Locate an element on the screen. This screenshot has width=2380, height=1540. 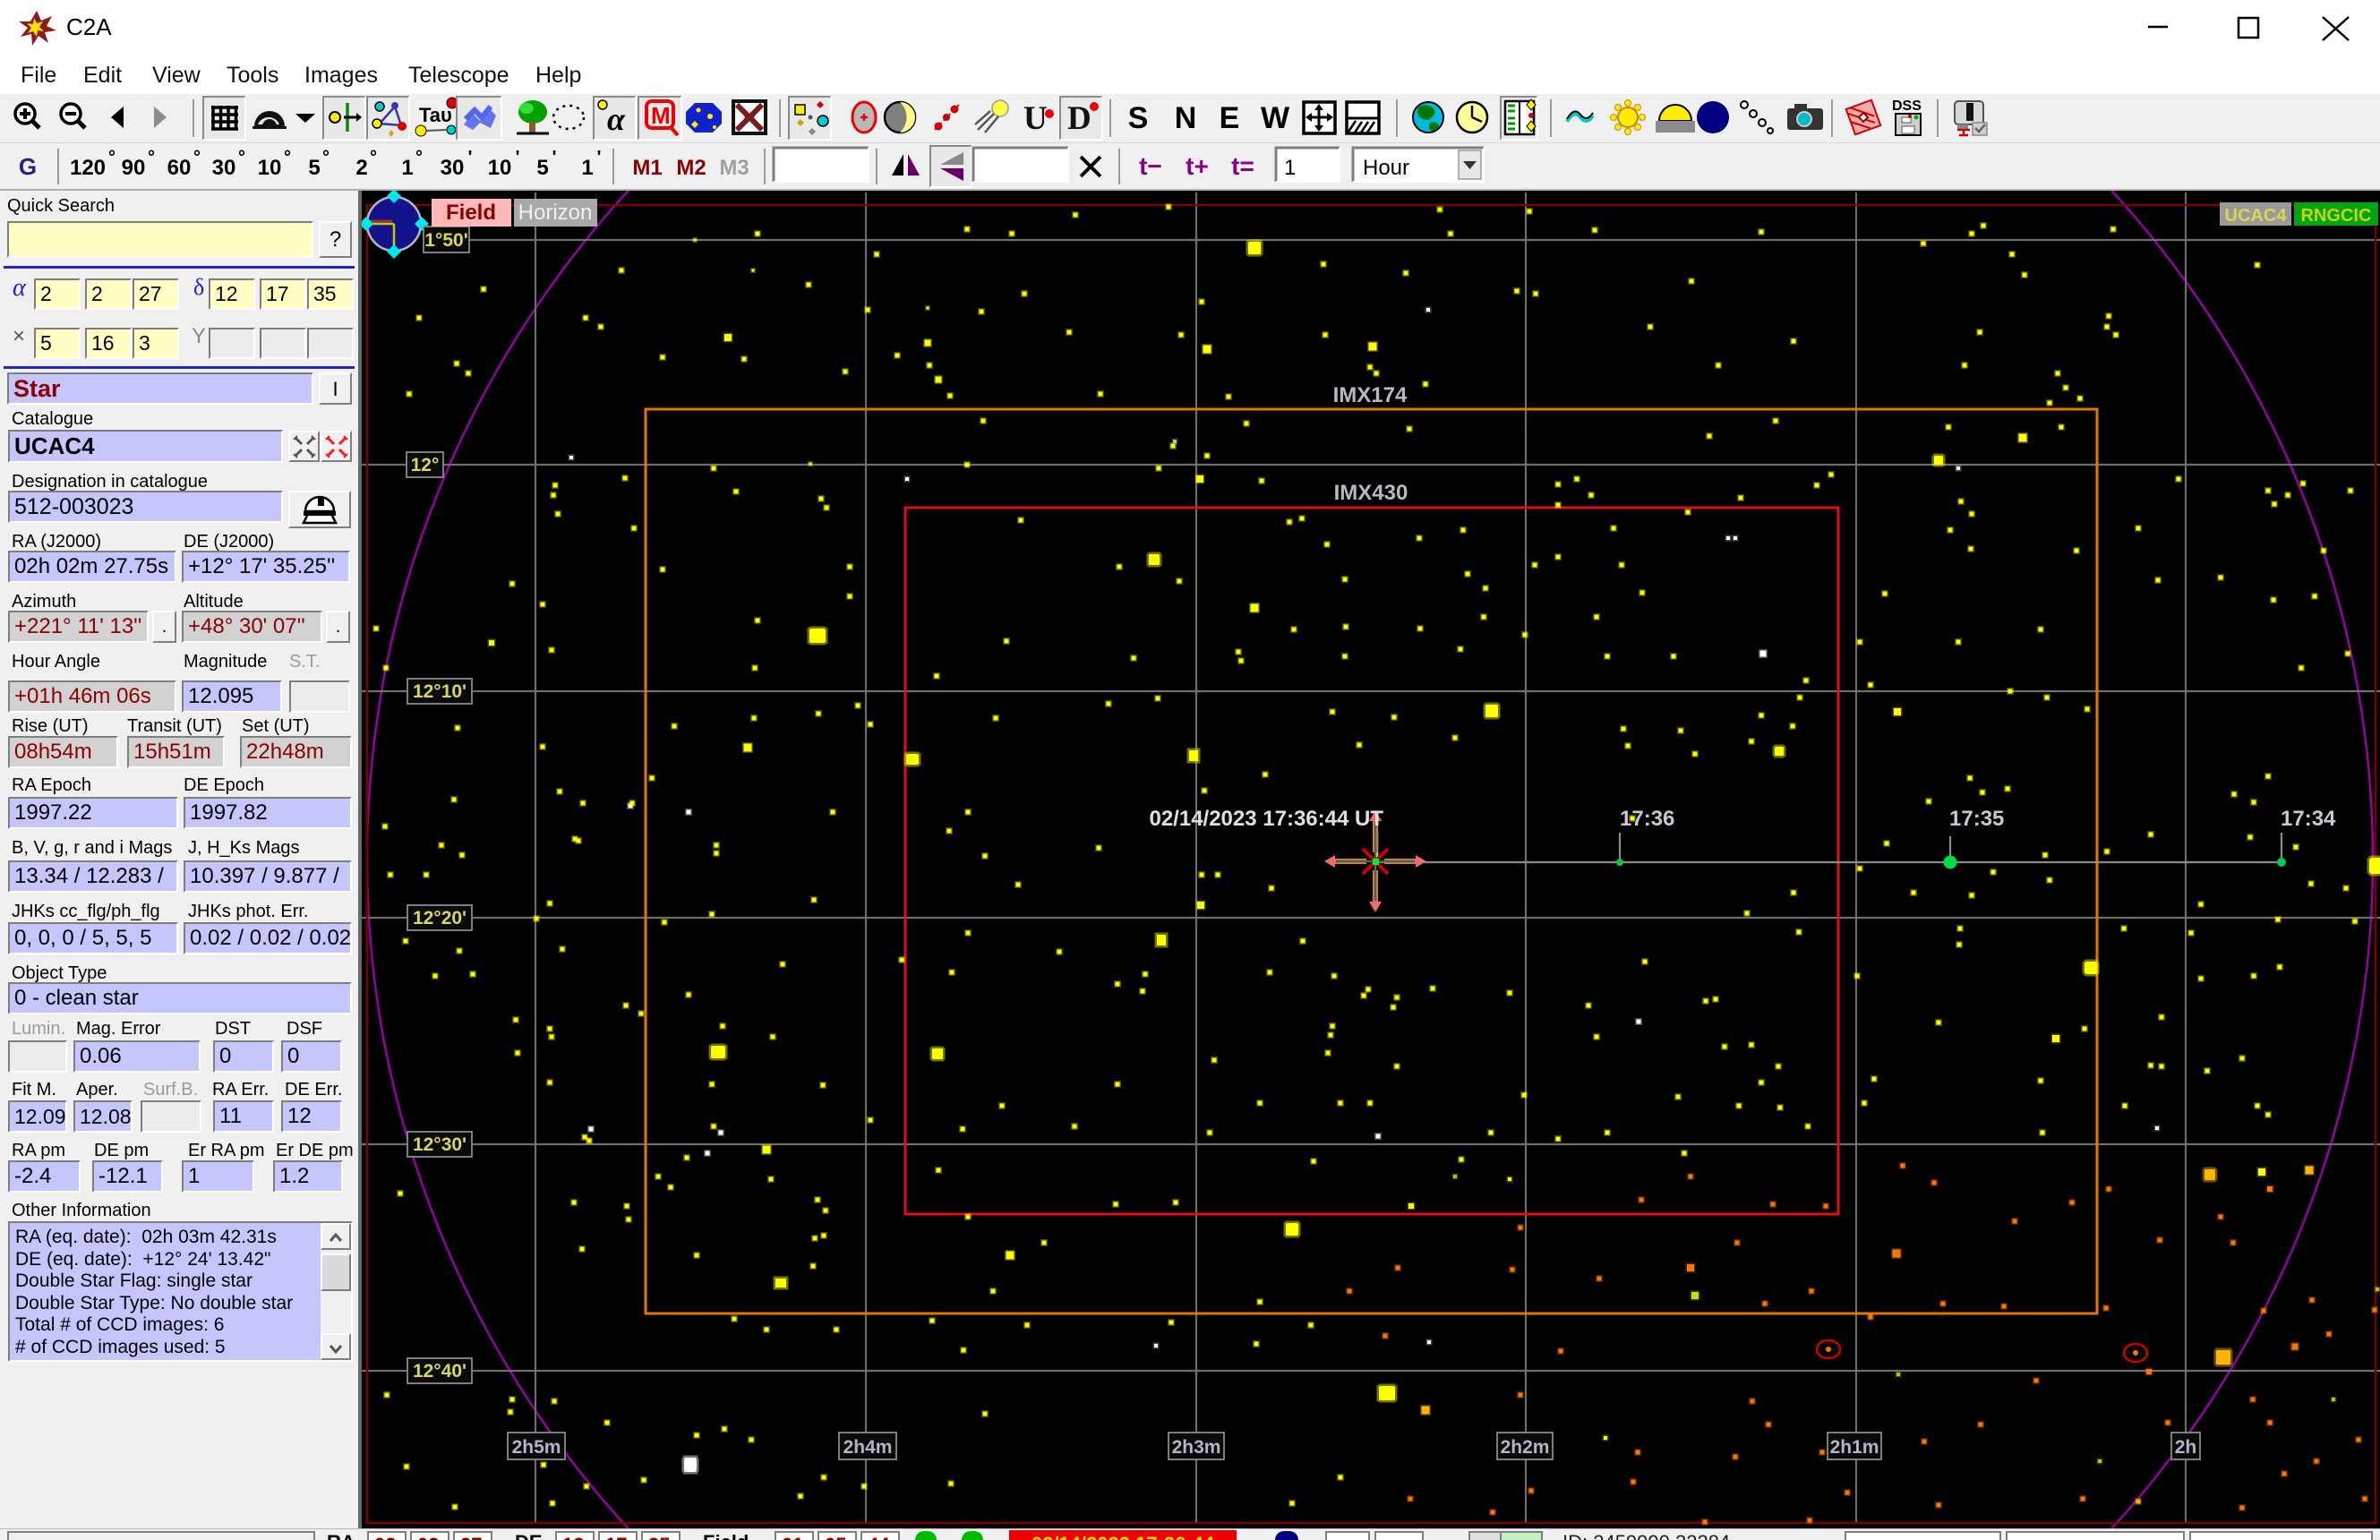
svg-text: 2 is located at coordinates (361, 168).